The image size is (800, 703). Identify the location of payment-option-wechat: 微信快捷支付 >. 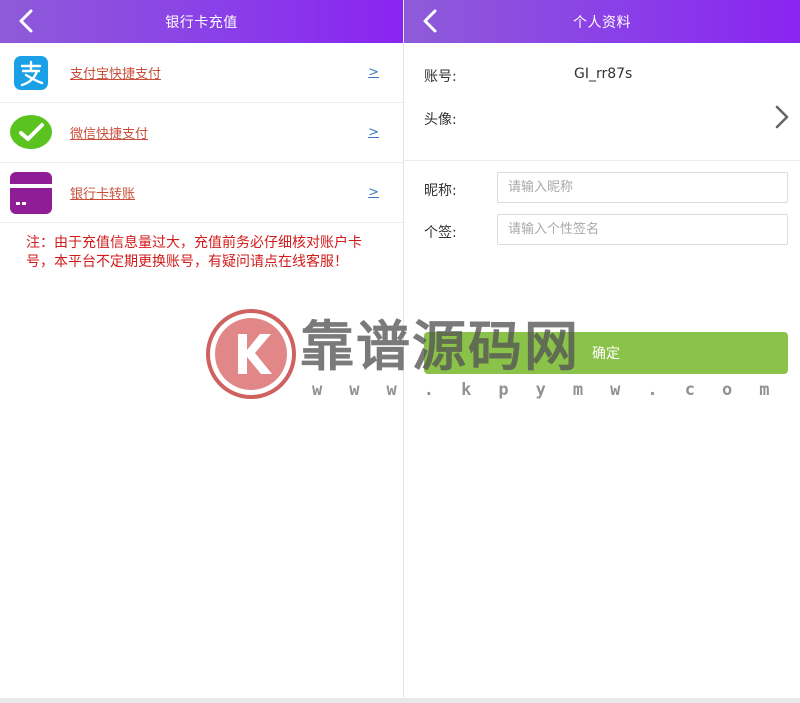
(201, 133).